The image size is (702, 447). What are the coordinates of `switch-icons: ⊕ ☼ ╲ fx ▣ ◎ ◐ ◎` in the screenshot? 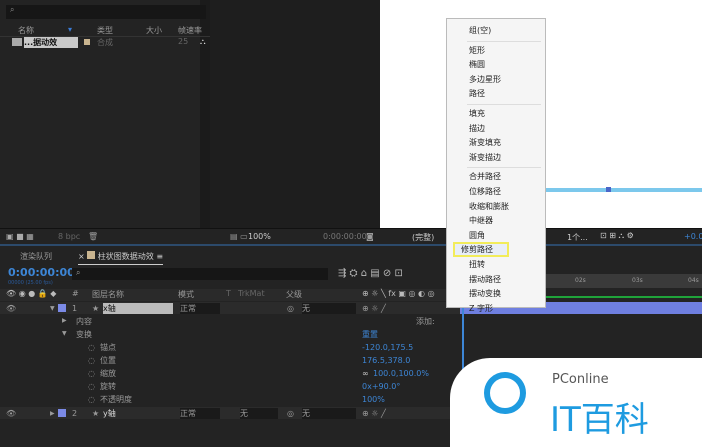 It's located at (398, 293).